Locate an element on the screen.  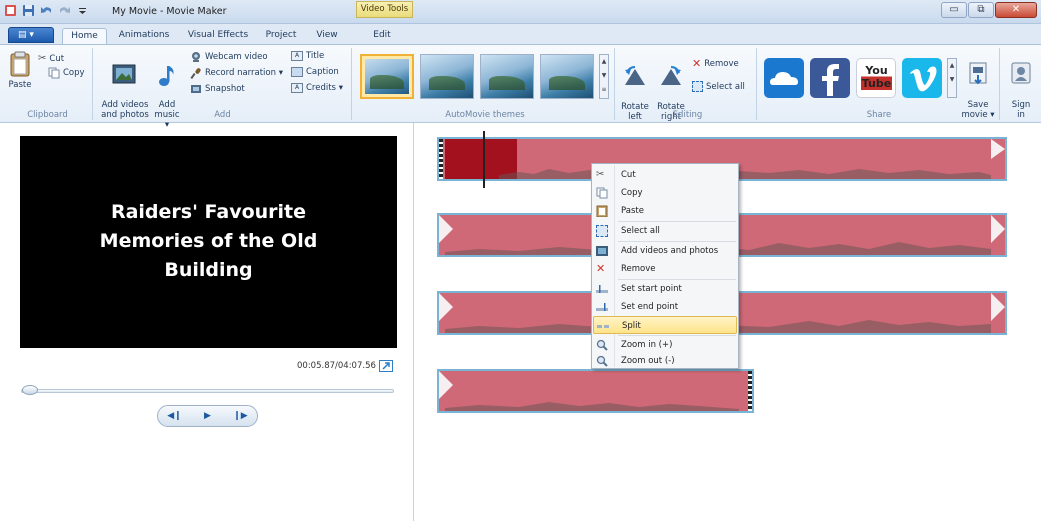
close-button: ✕ is located at coordinates (1016, 10).